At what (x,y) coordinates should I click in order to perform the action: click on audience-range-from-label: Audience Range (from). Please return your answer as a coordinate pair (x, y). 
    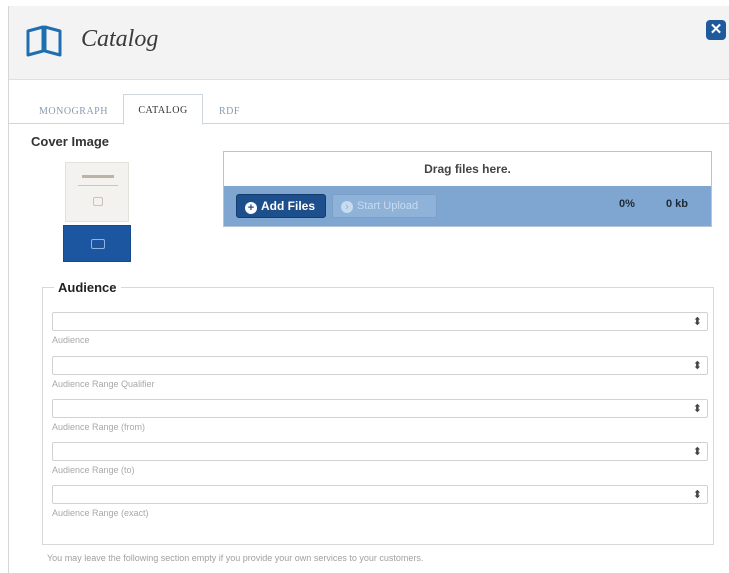
    Looking at the image, I should click on (99, 427).